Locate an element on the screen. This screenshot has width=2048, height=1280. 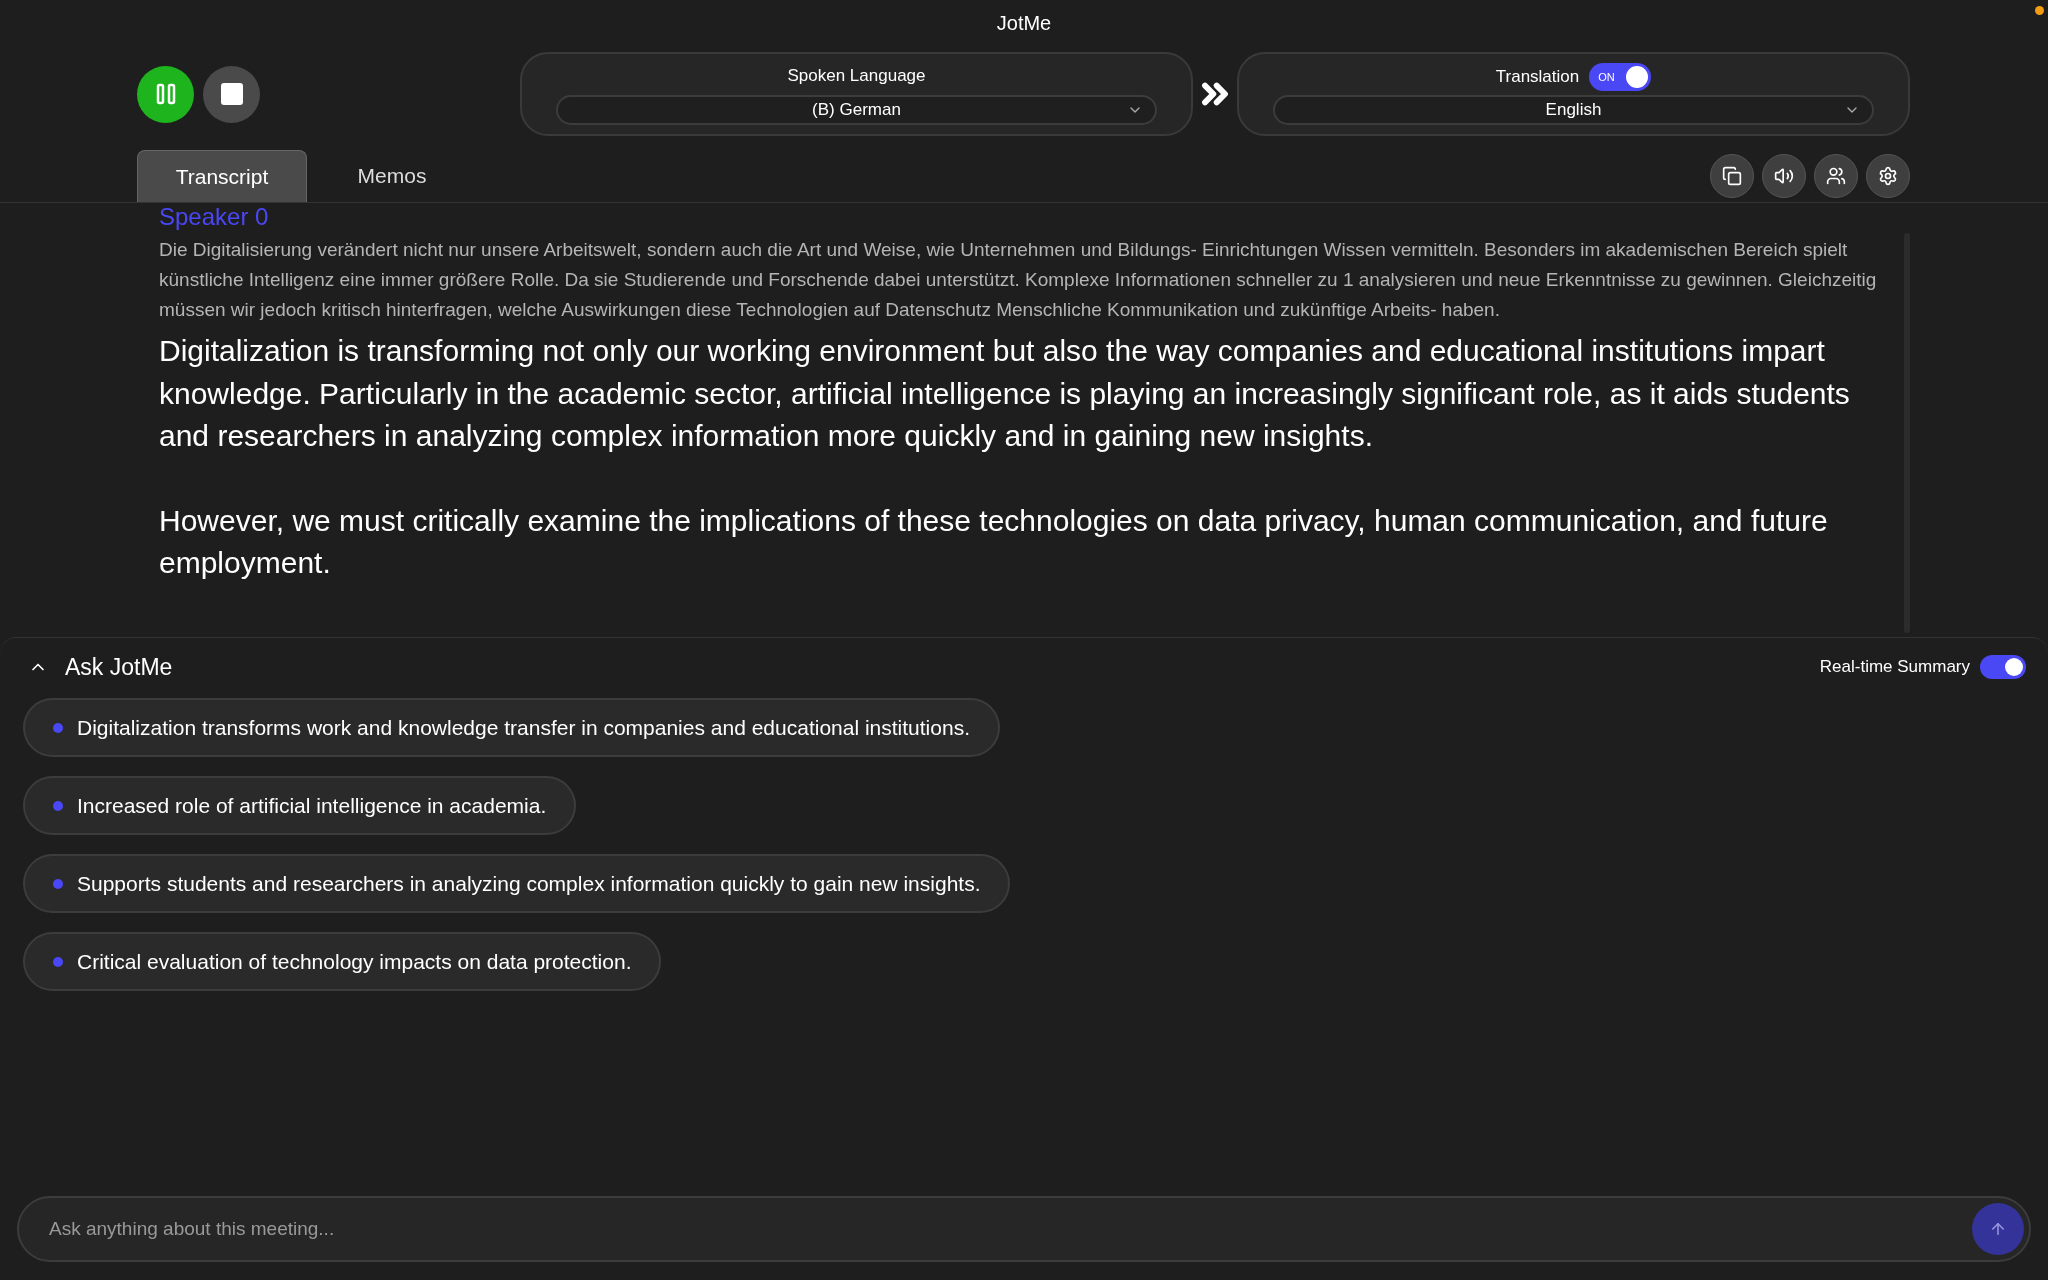
speaker-label: Speaker 0 is located at coordinates (214, 217).